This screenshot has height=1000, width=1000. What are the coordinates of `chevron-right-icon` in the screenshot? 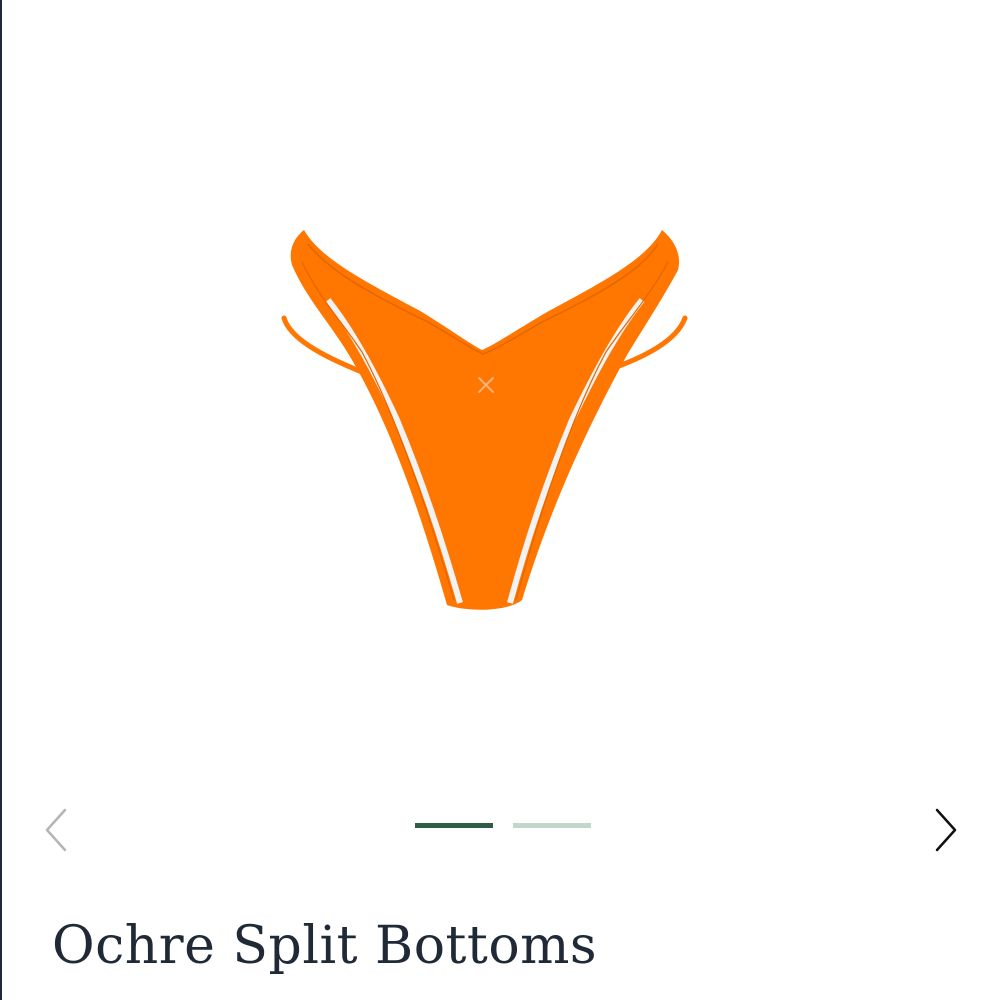 It's located at (946, 830).